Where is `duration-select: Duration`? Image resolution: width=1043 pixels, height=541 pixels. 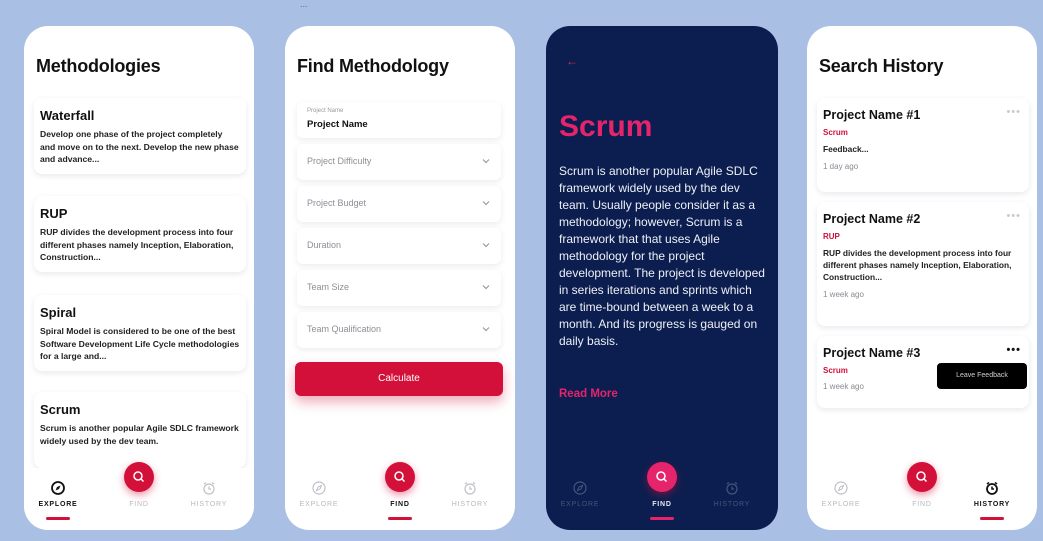 duration-select: Duration is located at coordinates (399, 246).